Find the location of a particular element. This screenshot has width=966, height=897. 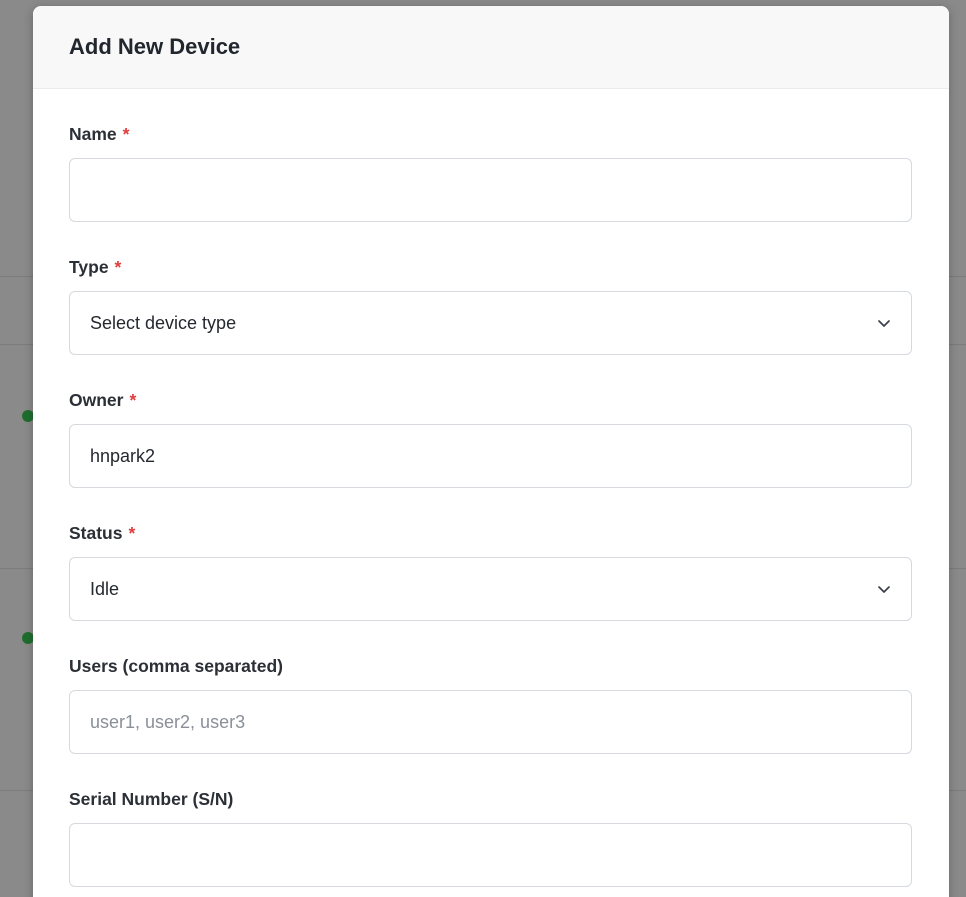

status-select-value: Idle is located at coordinates (105, 588).